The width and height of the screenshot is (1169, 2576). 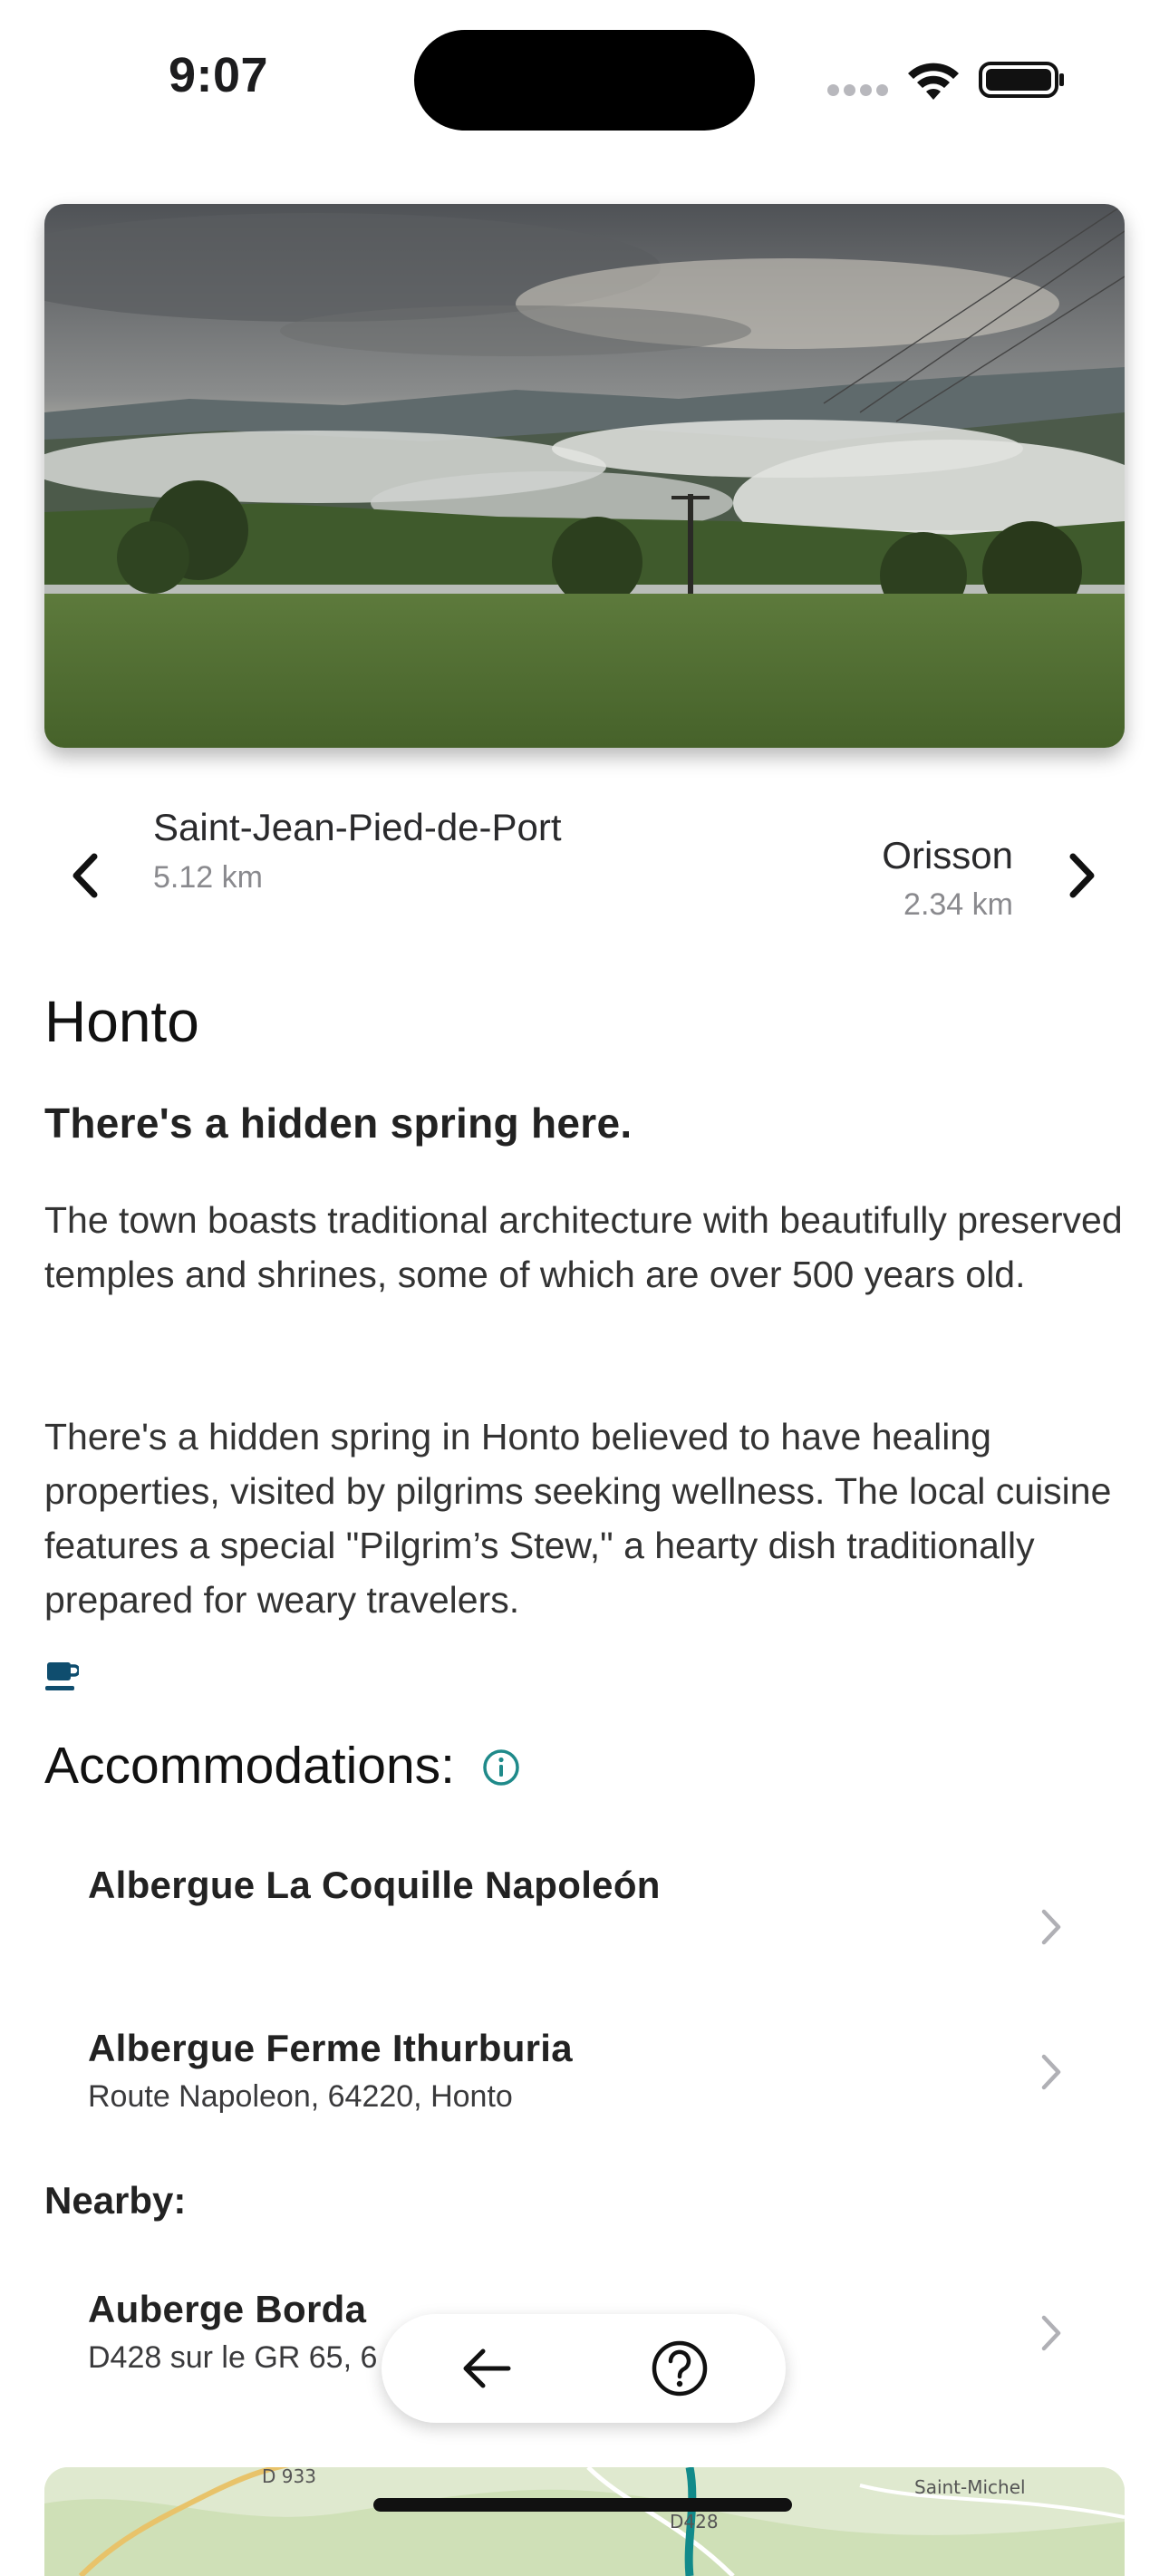 What do you see at coordinates (357, 827) in the screenshot?
I see `previous-stage-name: Saint-Jean-Pied-de-Port` at bounding box center [357, 827].